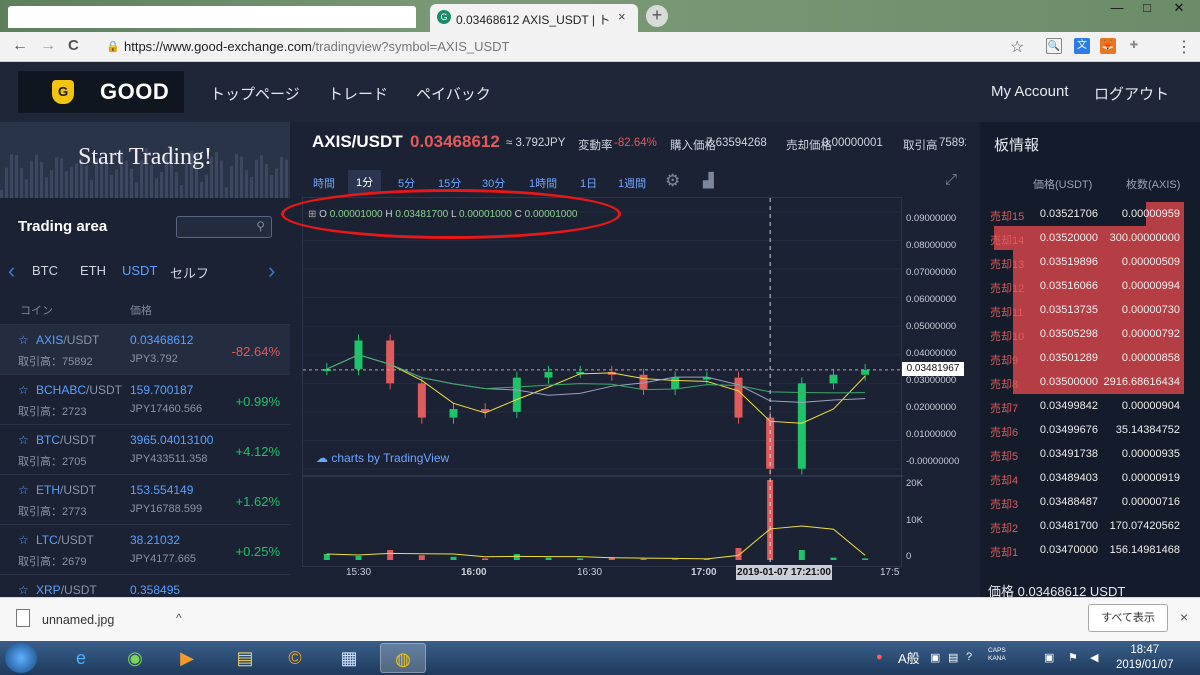  Describe the element at coordinates (1082, 46) in the screenshot. I see `extension-translate-icon: 文` at that location.